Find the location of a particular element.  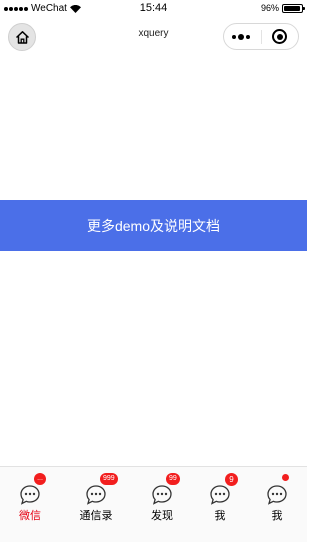

tab-wechat: ... 微信 is located at coordinates (30, 497).